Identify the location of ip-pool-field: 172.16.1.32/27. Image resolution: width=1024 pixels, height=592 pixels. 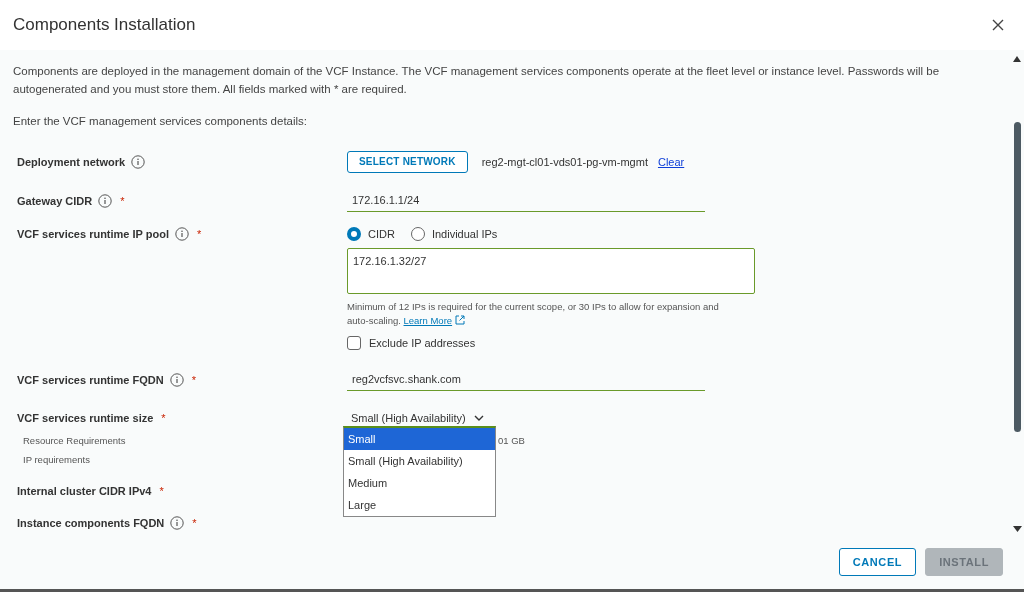
(551, 271).